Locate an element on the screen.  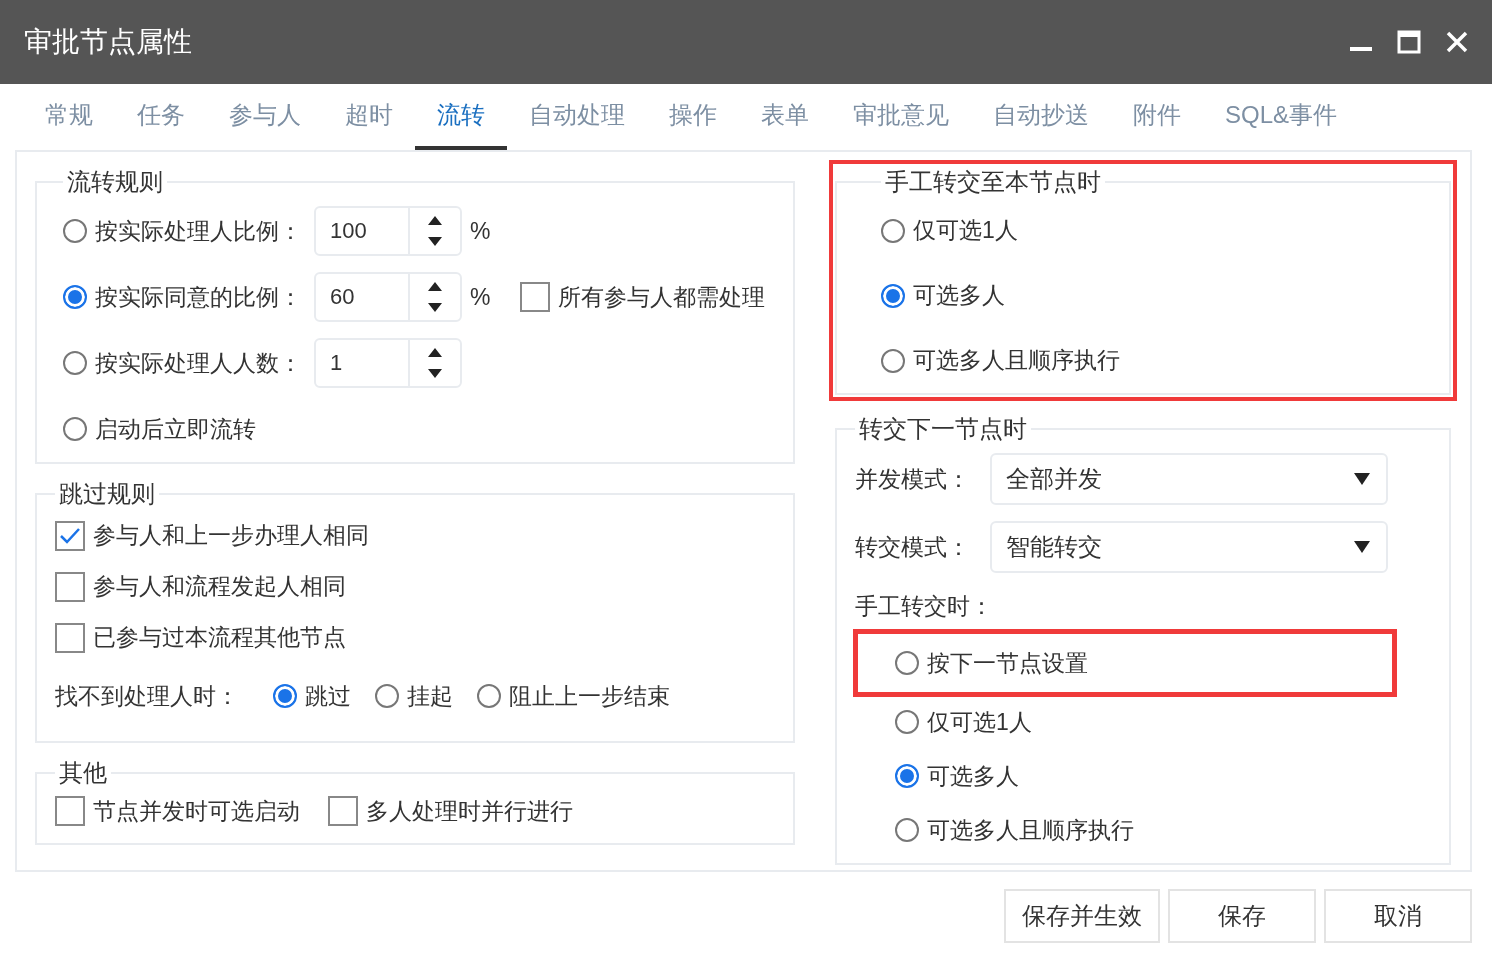
tab: 审批意见 is located at coordinates (901, 117).